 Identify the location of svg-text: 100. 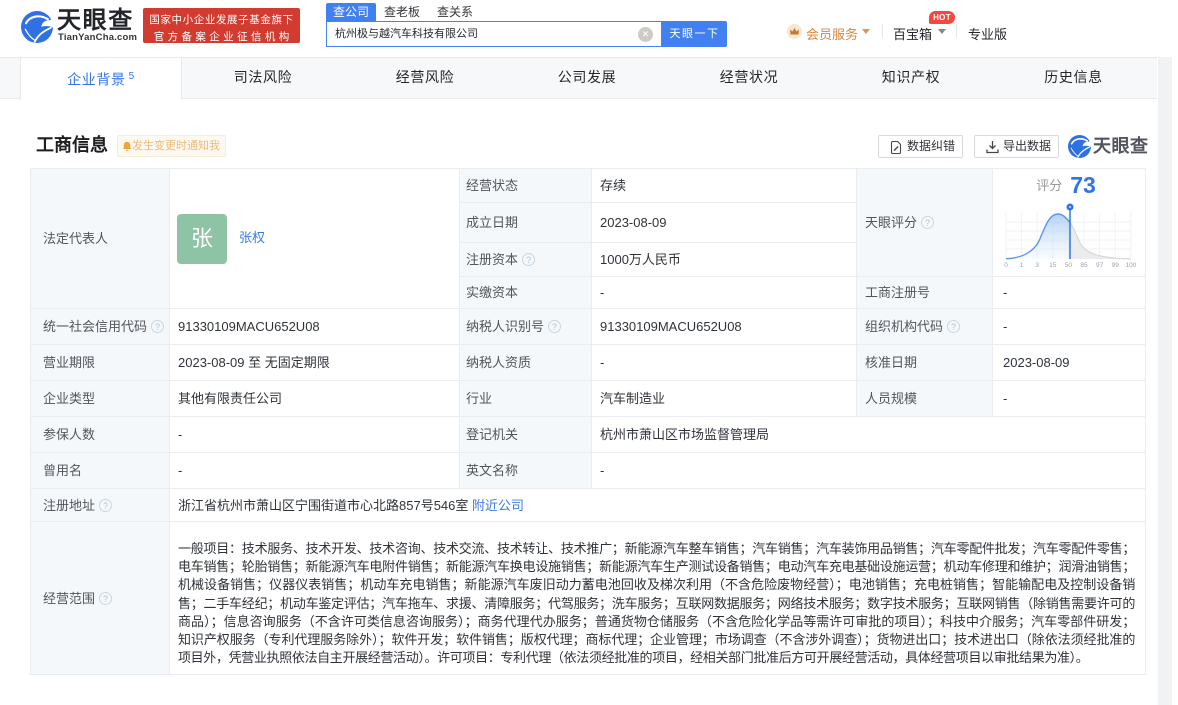
(1131, 265).